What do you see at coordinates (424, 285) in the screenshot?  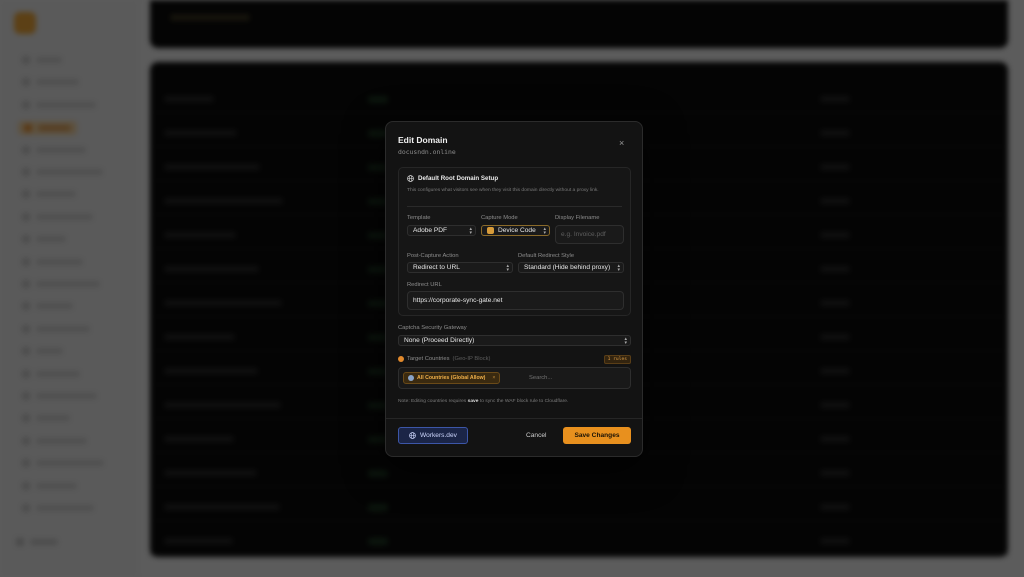 I see `redirect-url-label: Redirect URL` at bounding box center [424, 285].